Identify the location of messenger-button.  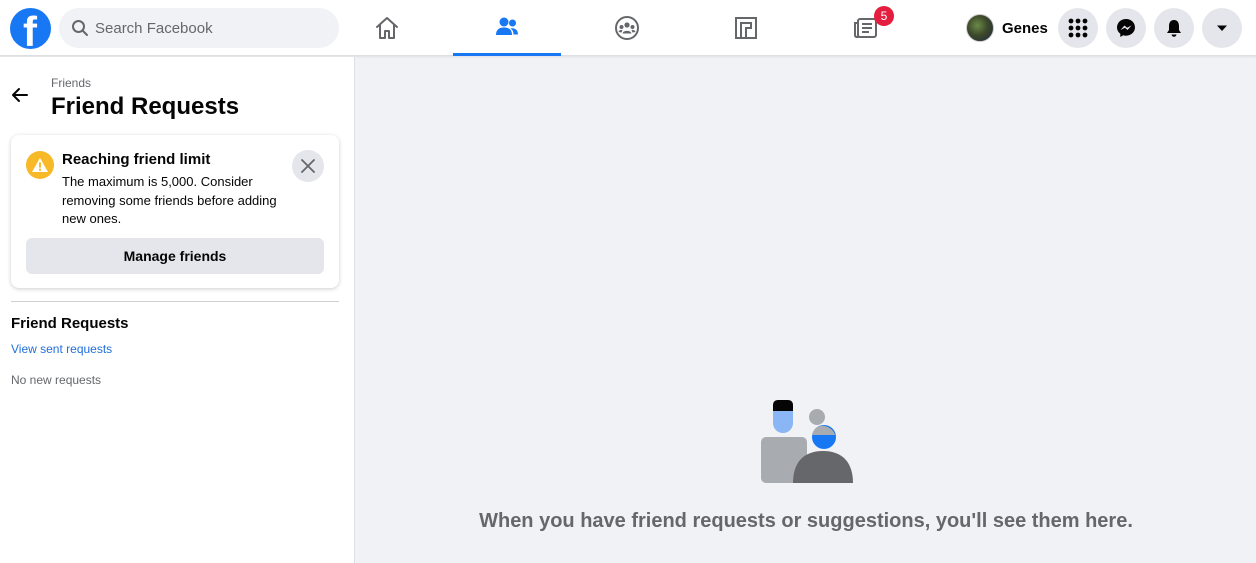
(1126, 28).